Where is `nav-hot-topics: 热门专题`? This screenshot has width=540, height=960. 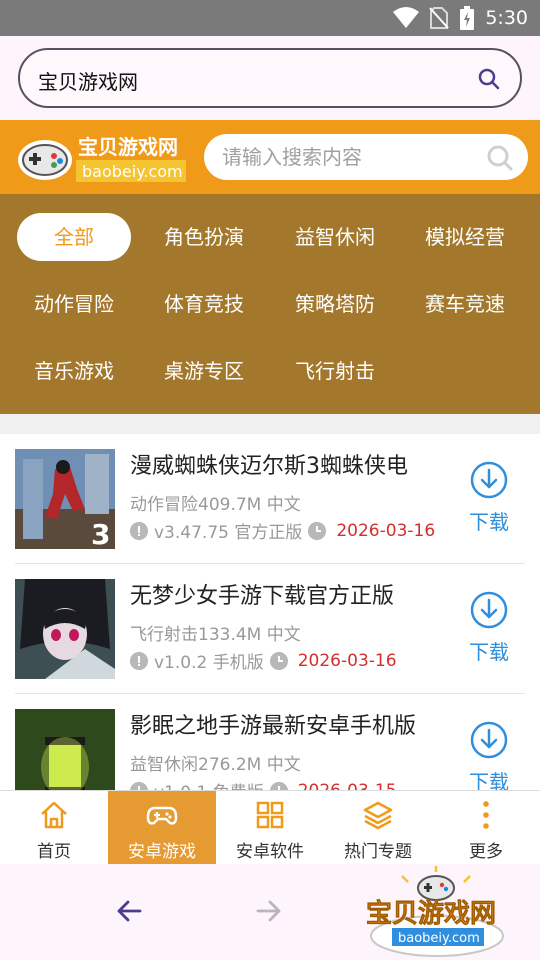
nav-hot-topics: 热门专题 is located at coordinates (378, 828).